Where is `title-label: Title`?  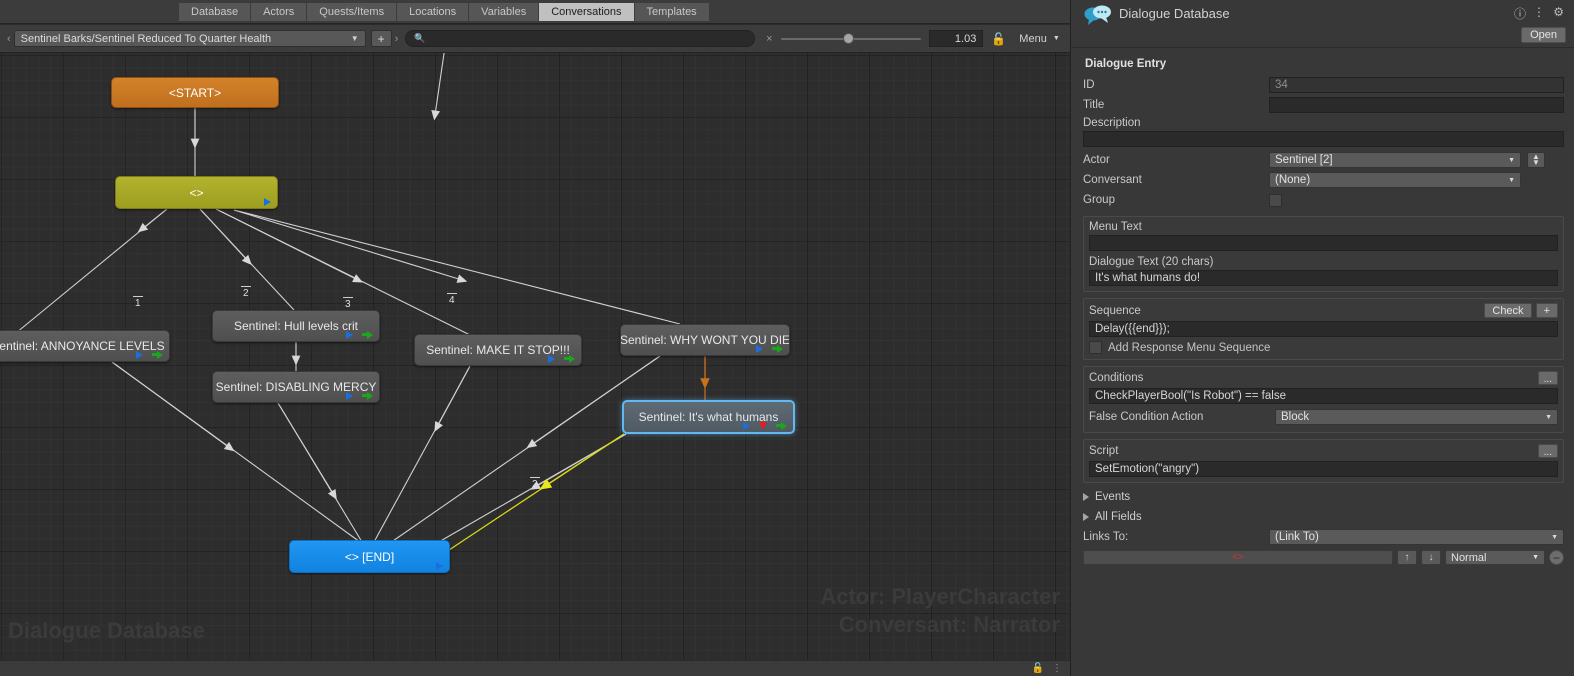
title-label: Title is located at coordinates (1094, 105).